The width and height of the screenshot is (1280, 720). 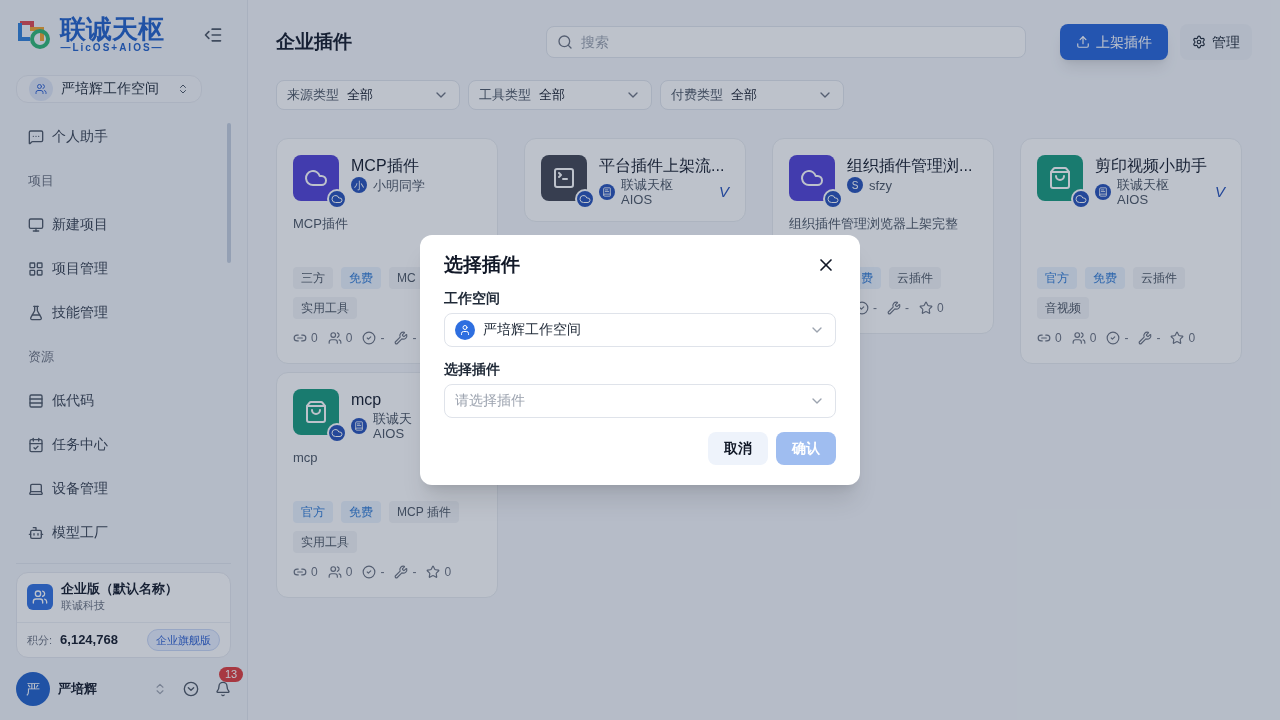 What do you see at coordinates (1083, 42) in the screenshot?
I see `upload-icon` at bounding box center [1083, 42].